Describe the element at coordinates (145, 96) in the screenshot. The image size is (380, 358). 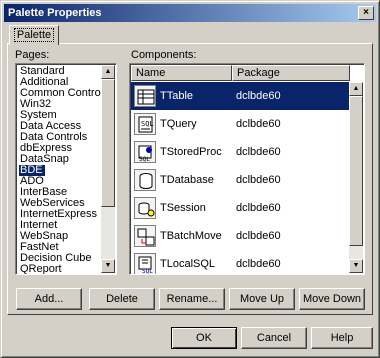
I see `table-icon` at that location.